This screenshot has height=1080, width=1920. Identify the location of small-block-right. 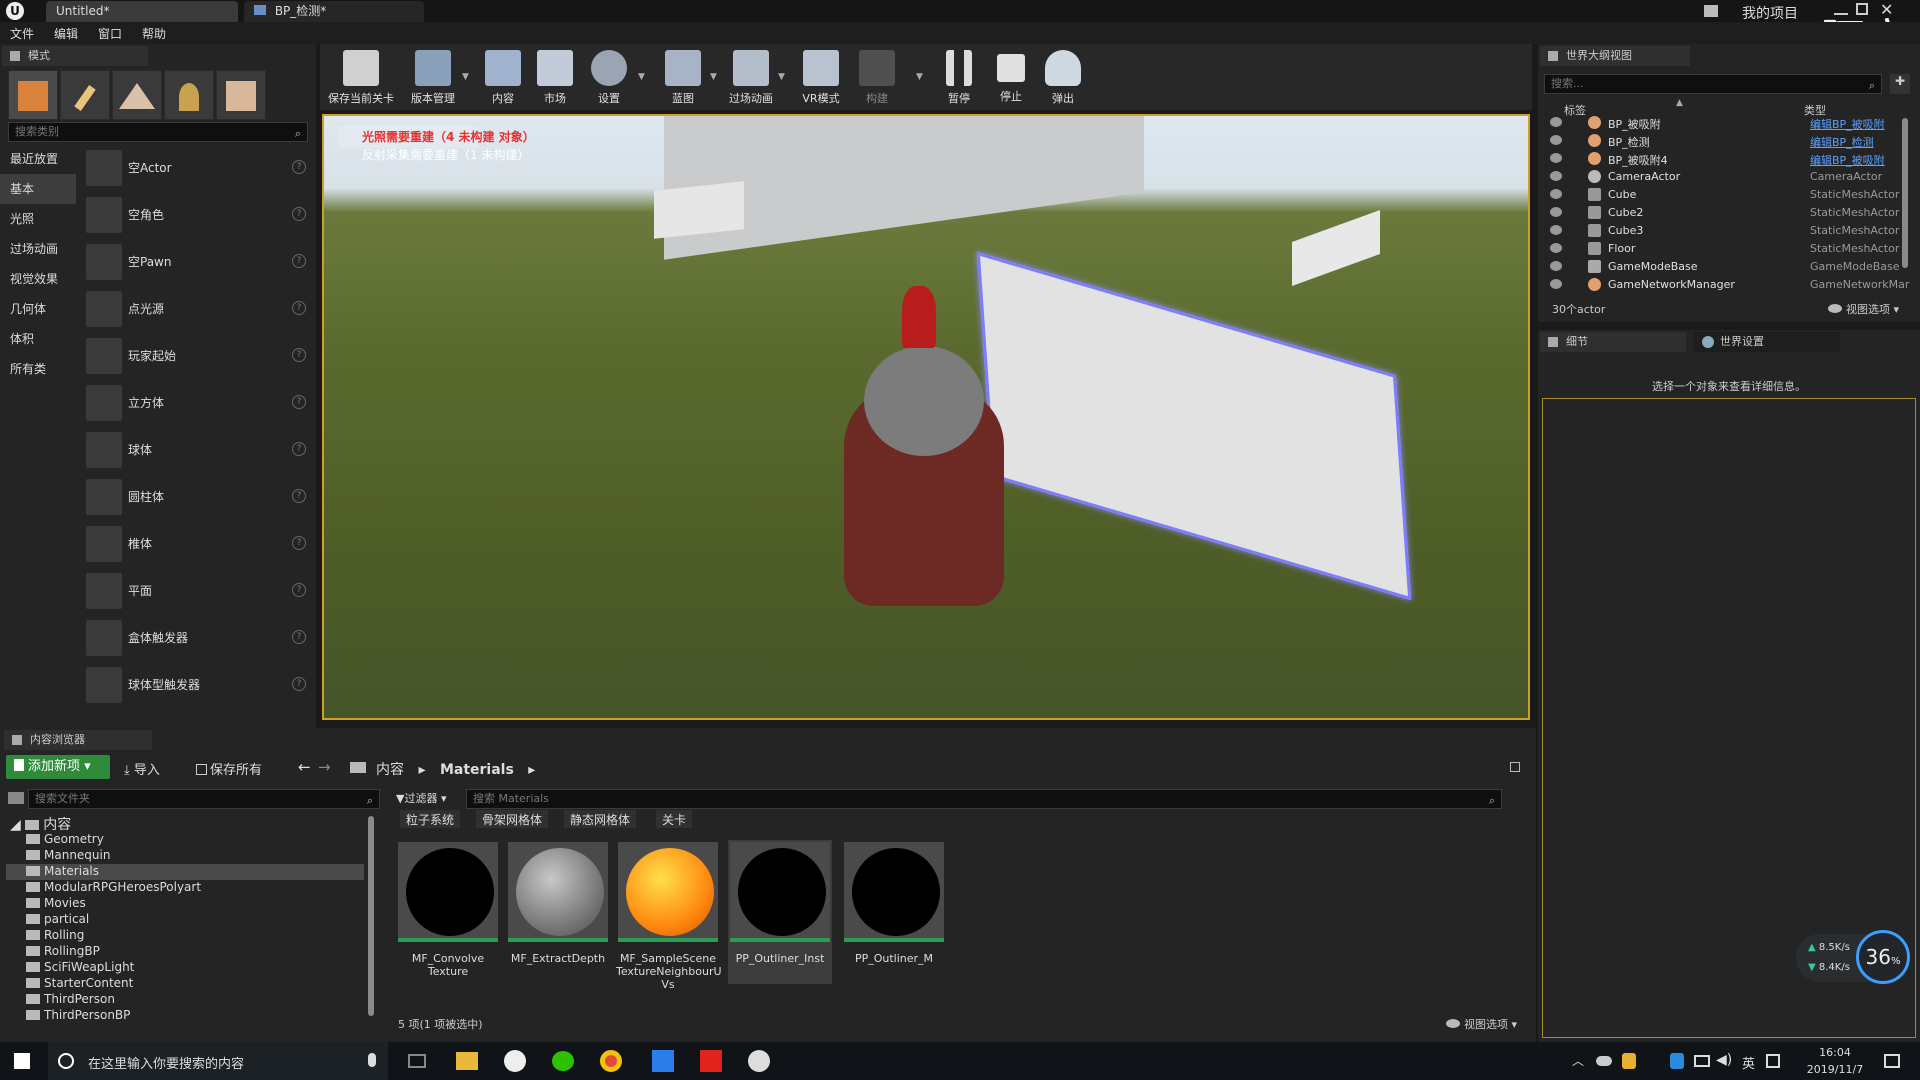
(1336, 248).